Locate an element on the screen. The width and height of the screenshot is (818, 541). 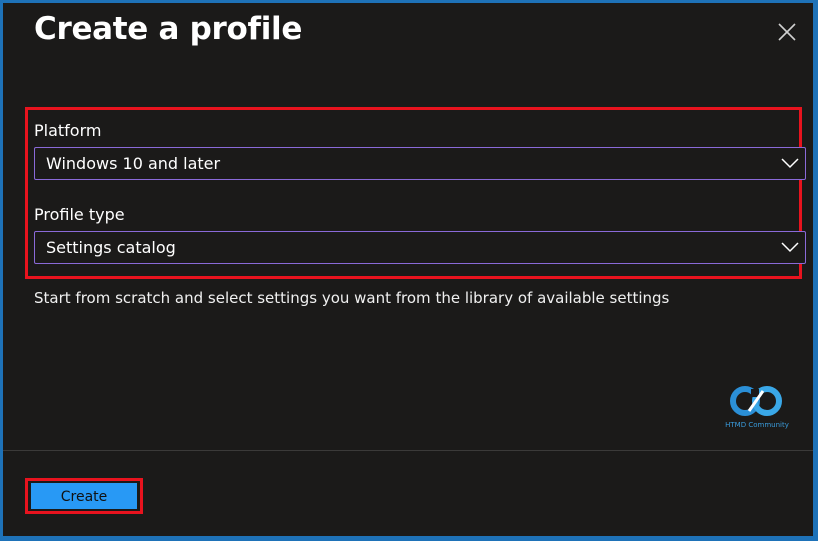
dialog-title: Create a profile is located at coordinates (168, 29).